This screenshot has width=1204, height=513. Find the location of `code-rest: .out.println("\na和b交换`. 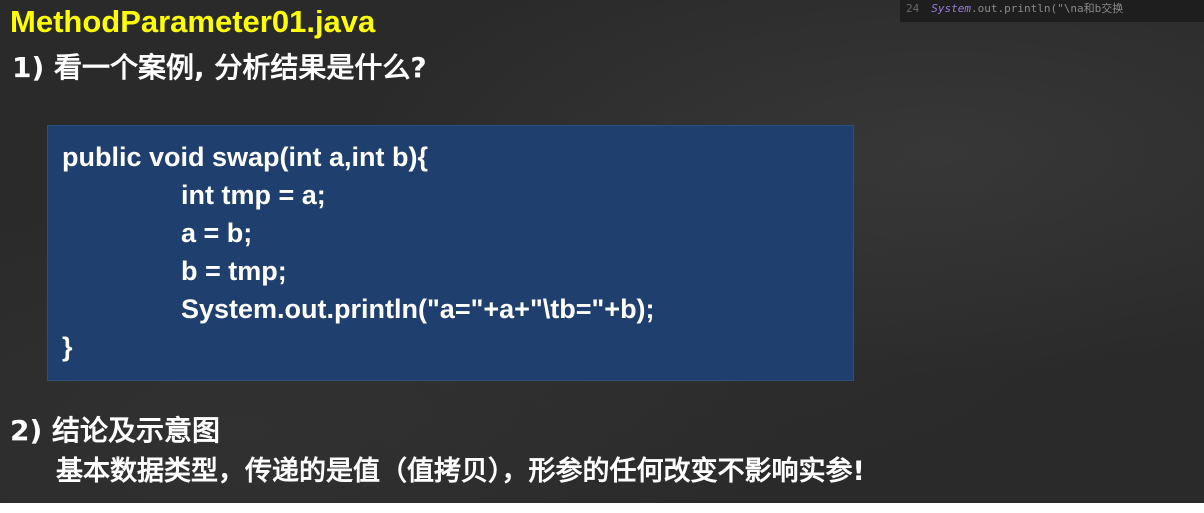

code-rest: .out.println("\na和b交换 is located at coordinates (1047, 8).